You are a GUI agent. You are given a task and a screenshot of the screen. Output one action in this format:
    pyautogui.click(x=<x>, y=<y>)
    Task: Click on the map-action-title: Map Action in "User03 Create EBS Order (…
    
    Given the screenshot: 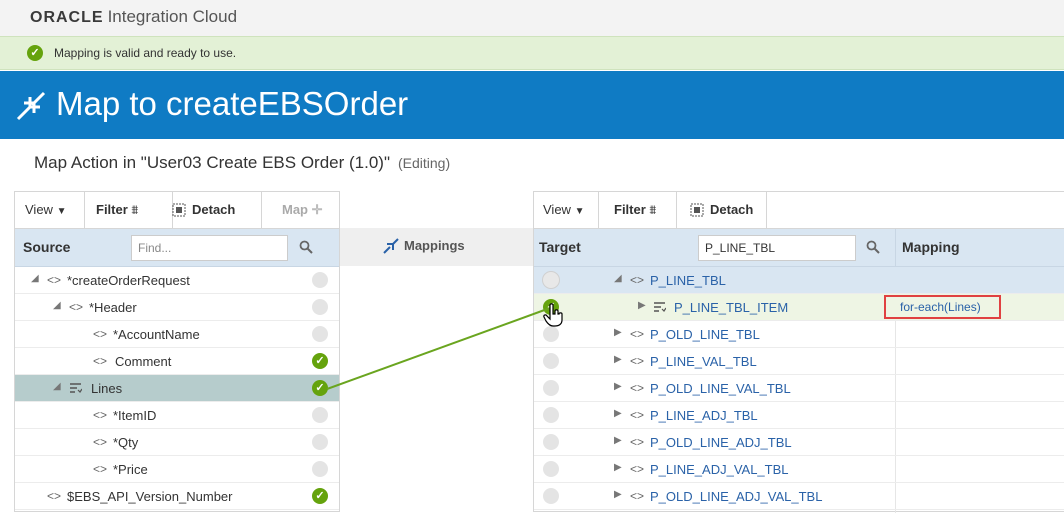 What is the action you would take?
    pyautogui.click(x=212, y=162)
    